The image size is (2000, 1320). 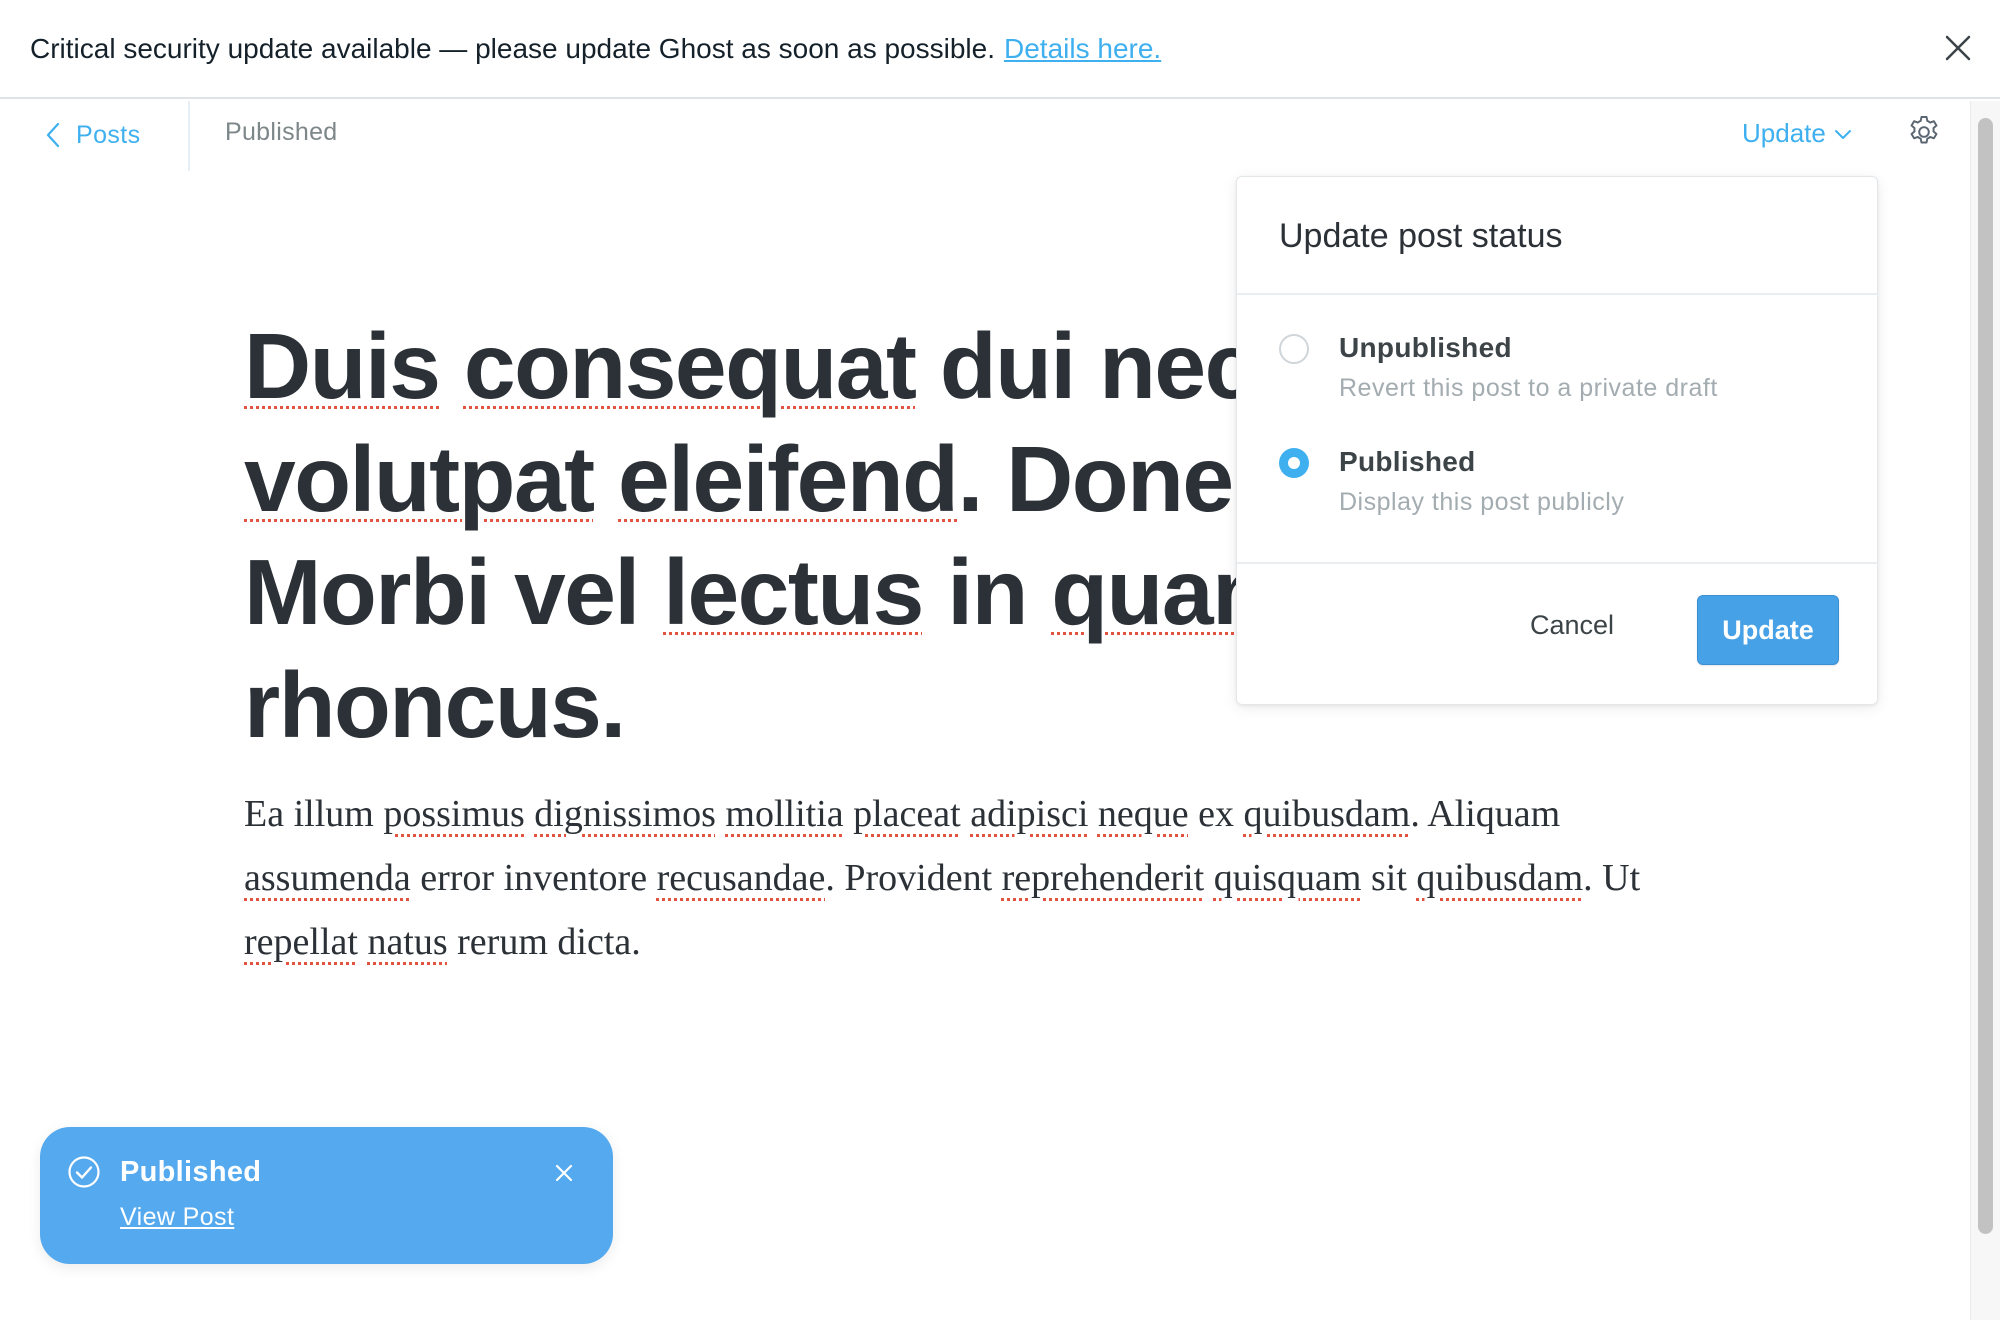 What do you see at coordinates (435, 705) in the screenshot?
I see `post-title-line: rhoncus.` at bounding box center [435, 705].